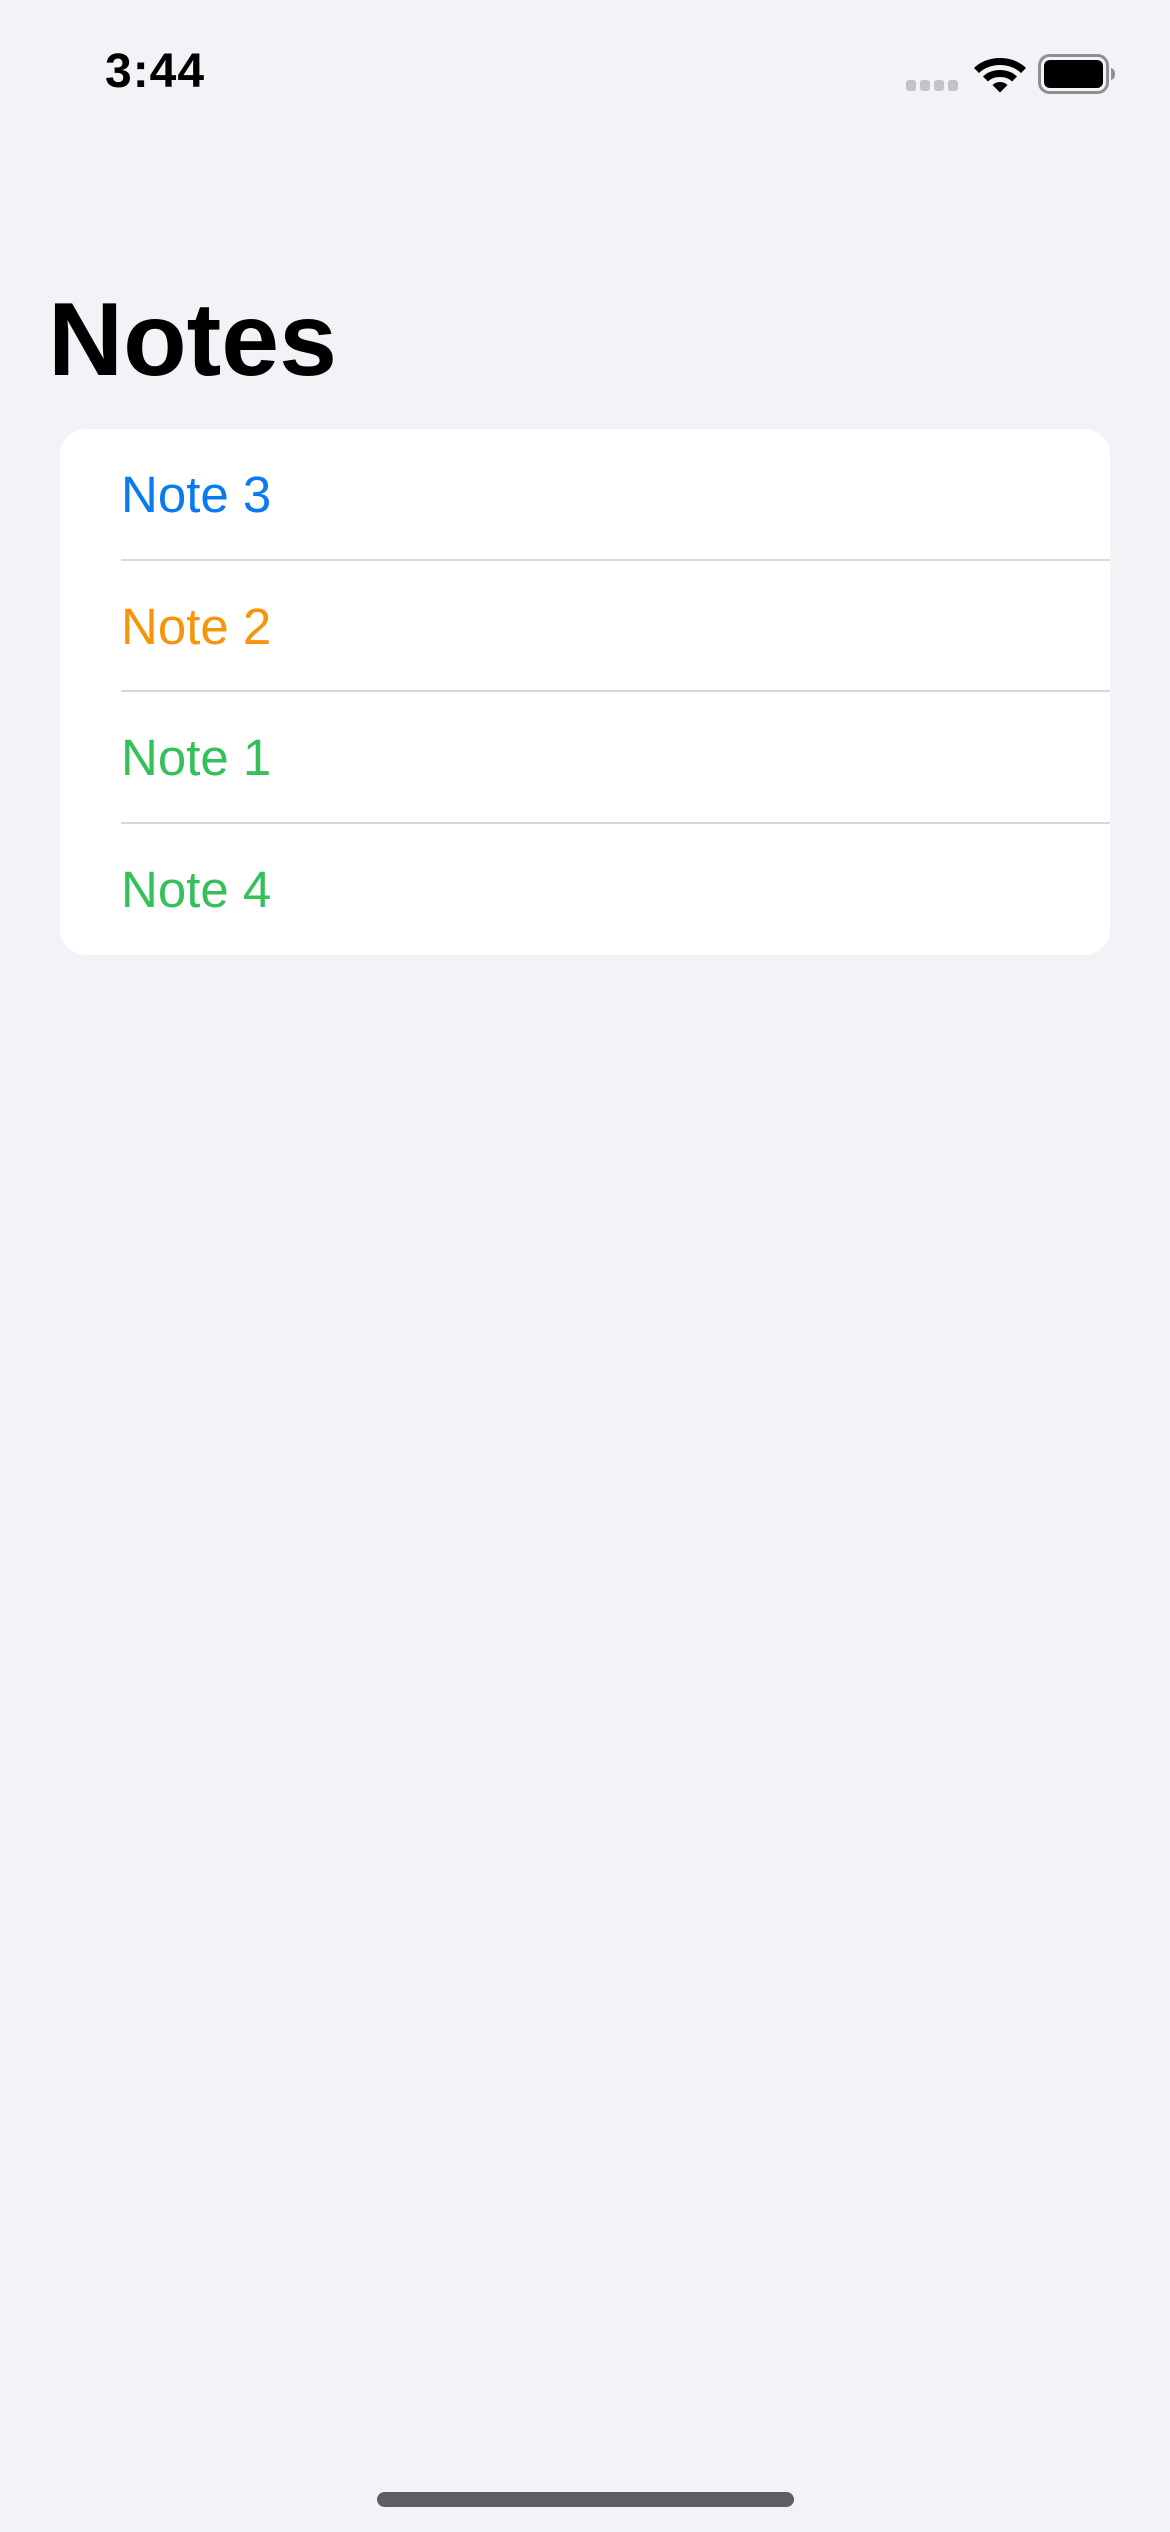 This screenshot has height=2532, width=1170. What do you see at coordinates (192, 340) in the screenshot?
I see `page-title: Notes` at bounding box center [192, 340].